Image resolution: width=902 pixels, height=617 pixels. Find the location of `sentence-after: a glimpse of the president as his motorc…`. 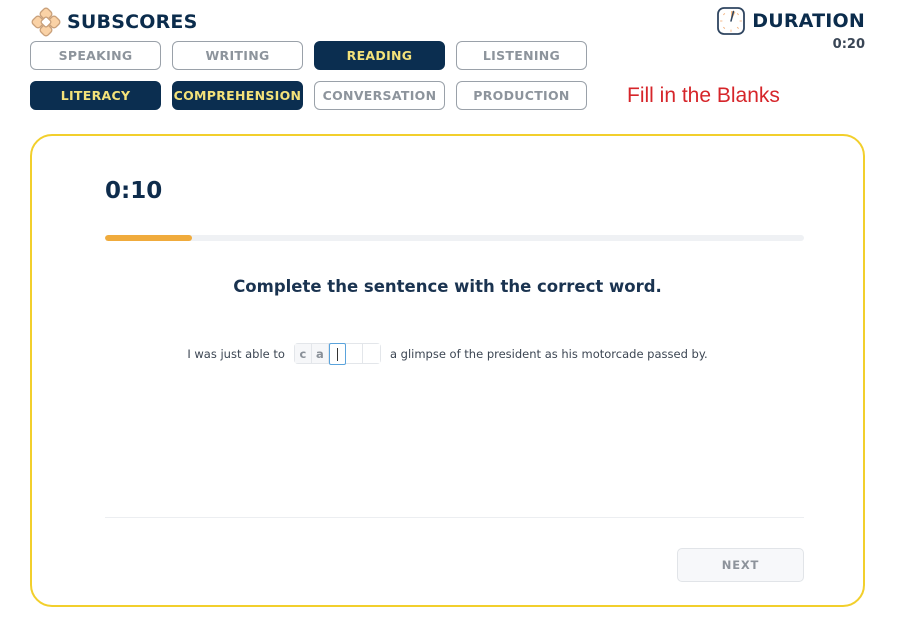

sentence-after: a glimpse of the president as his motorc… is located at coordinates (548, 353).